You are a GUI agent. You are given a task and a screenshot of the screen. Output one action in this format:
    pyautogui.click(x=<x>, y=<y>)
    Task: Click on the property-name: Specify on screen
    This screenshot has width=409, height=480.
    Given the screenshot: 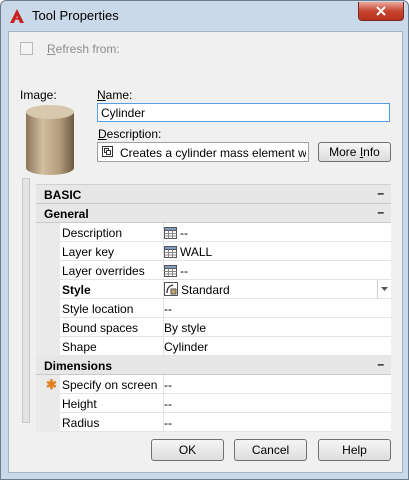 What is the action you would take?
    pyautogui.click(x=110, y=385)
    